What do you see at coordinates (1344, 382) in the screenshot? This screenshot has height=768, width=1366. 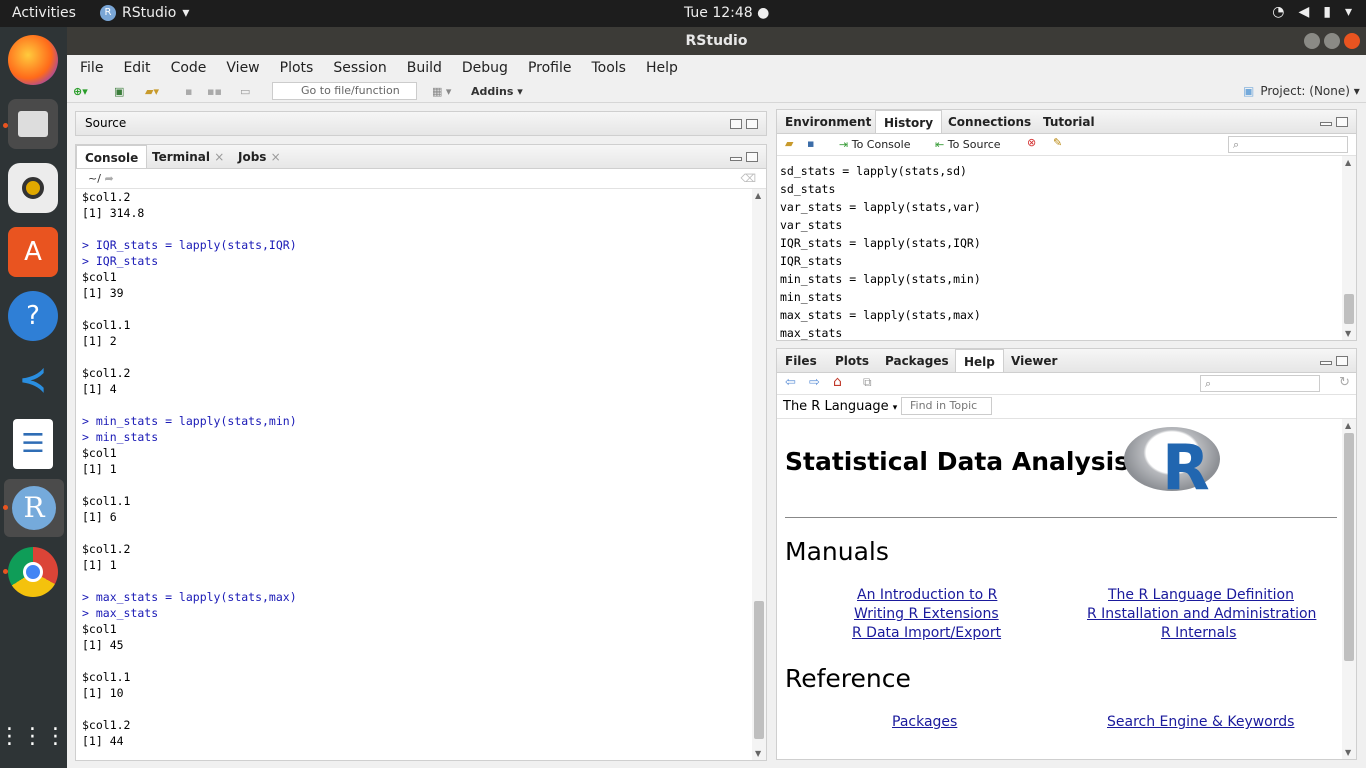 I see `refresh-icon: ↻` at bounding box center [1344, 382].